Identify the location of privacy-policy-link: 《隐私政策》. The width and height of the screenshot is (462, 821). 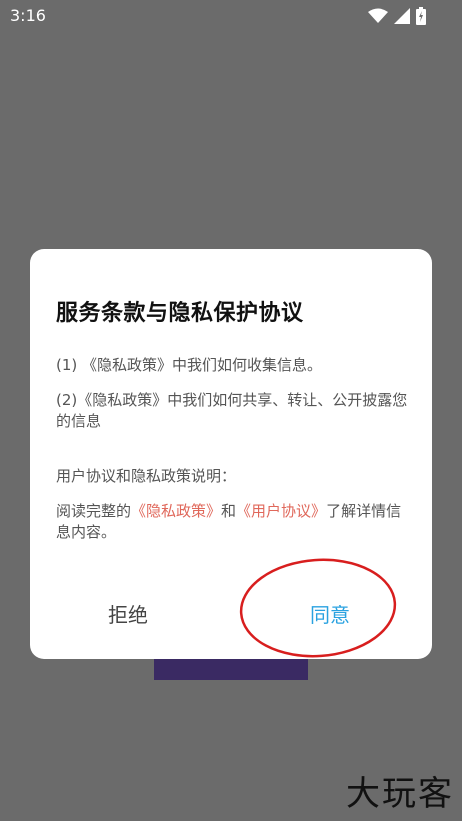
(176, 511).